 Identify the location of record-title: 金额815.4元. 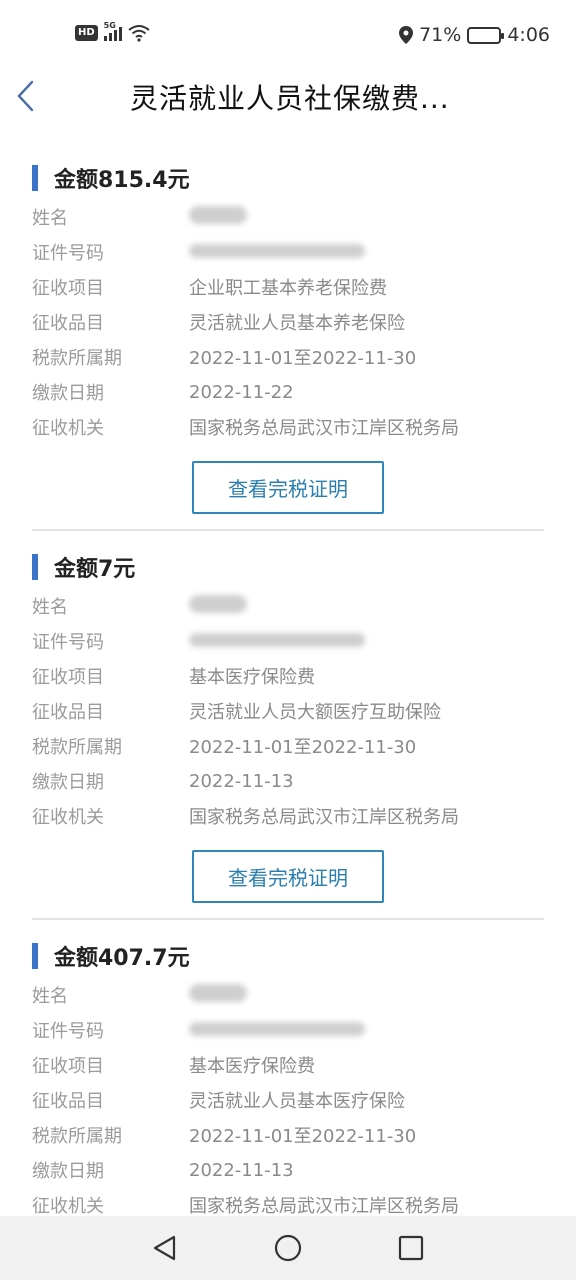
(111, 178).